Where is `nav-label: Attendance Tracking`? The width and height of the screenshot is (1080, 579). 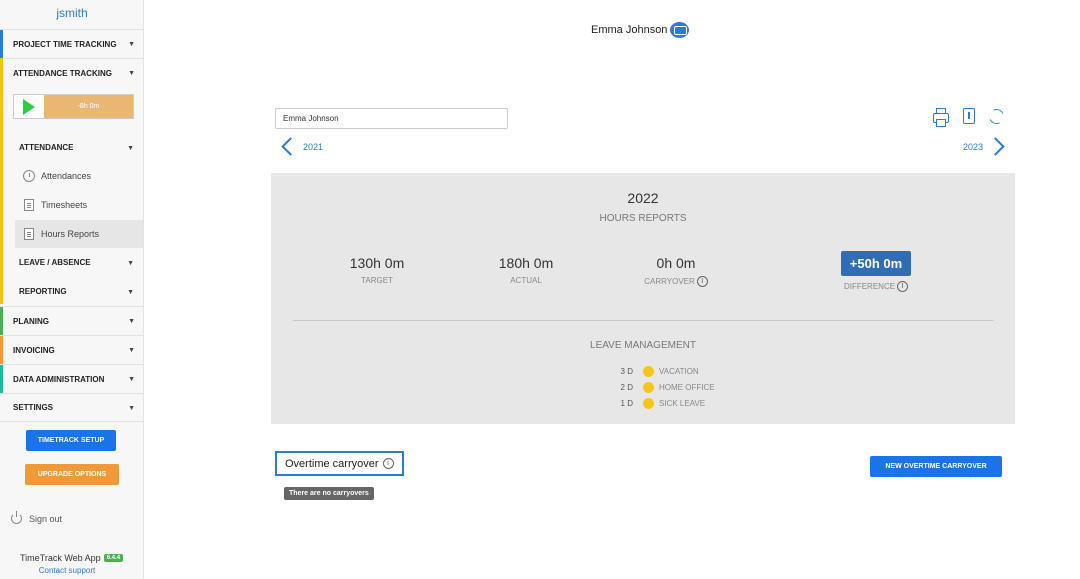 nav-label: Attendance Tracking is located at coordinates (62, 73).